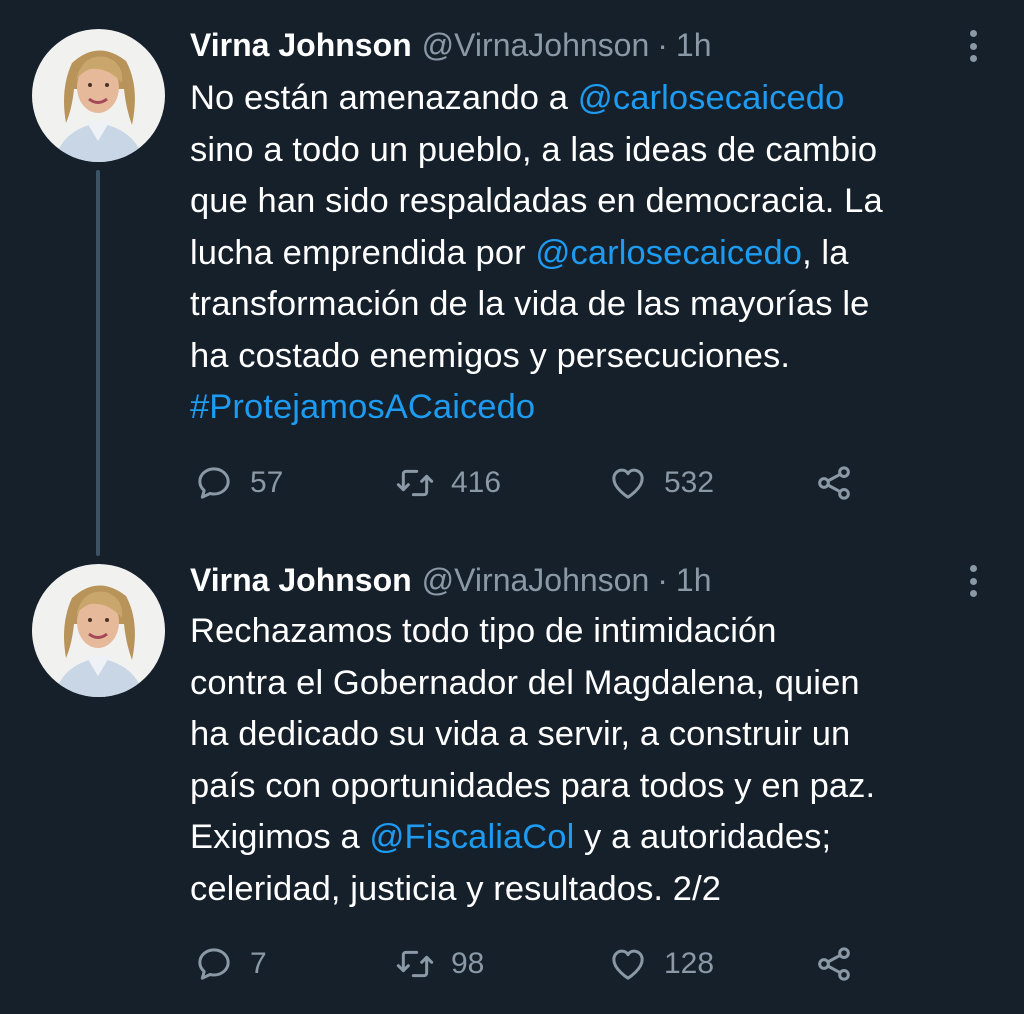  I want to click on tweet-text-line: lucha emprendida por @carlosecaicedo, la, so click(600, 254).